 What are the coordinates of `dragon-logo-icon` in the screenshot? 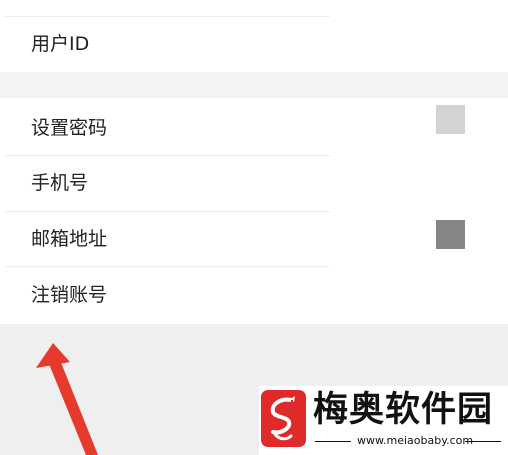 It's located at (283, 418).